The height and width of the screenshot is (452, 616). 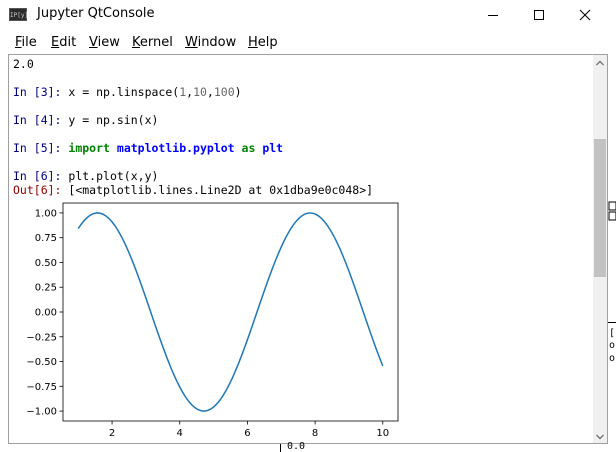 What do you see at coordinates (41, 337) in the screenshot?
I see `y-tick-label: −0.25` at bounding box center [41, 337].